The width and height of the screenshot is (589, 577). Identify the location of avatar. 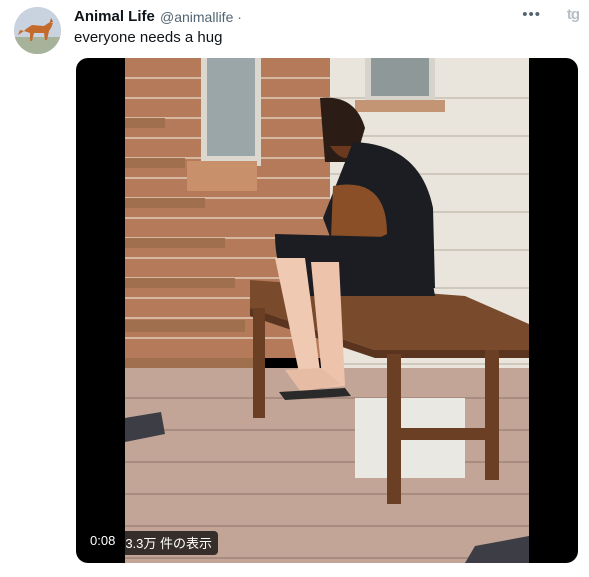
(37, 30).